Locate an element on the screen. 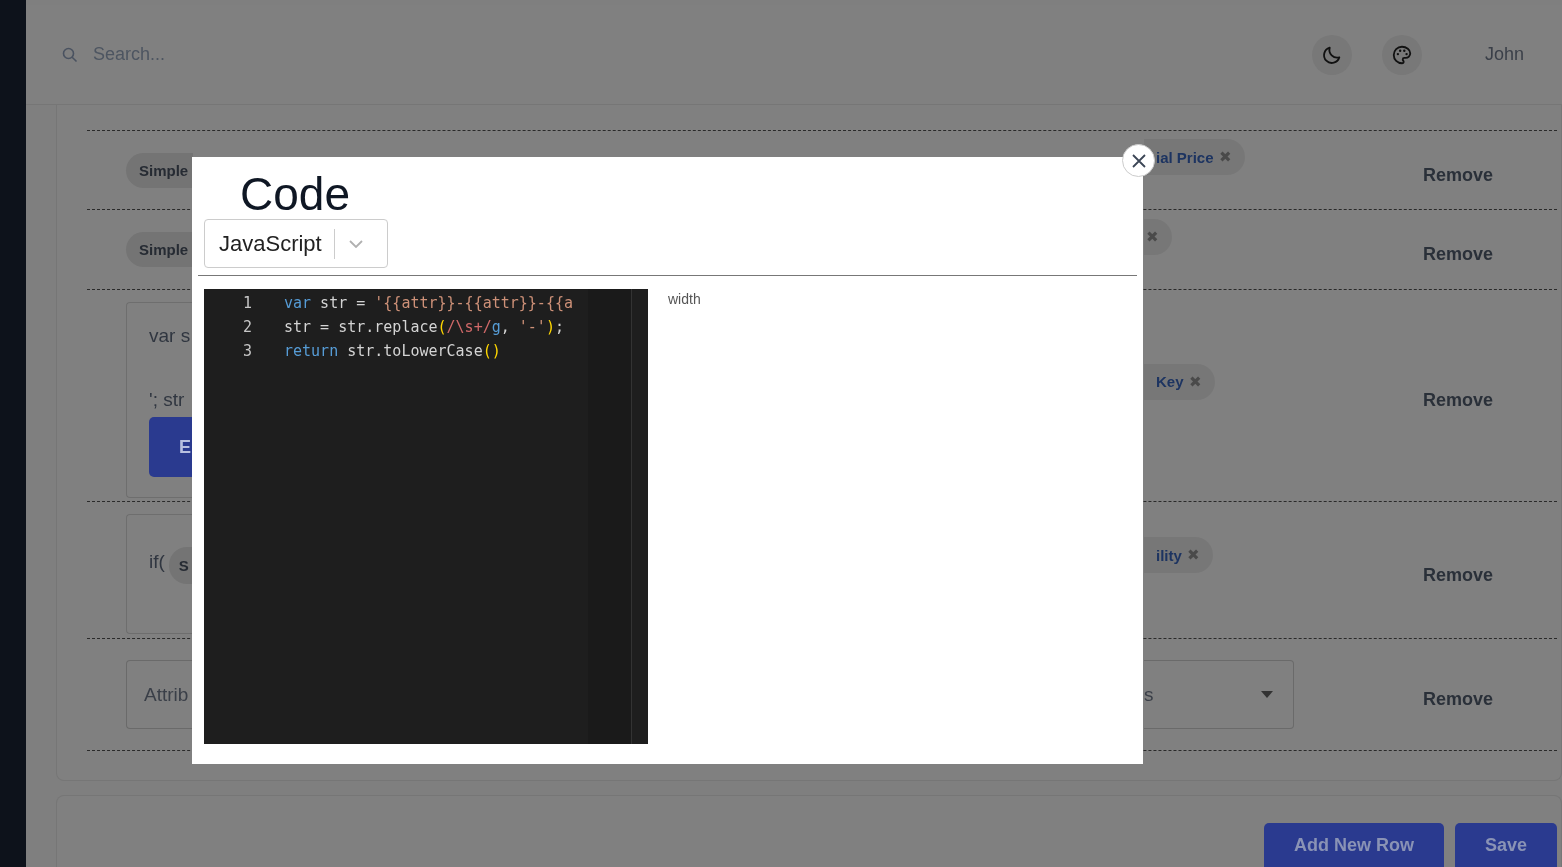 The image size is (1562, 867). action-button: Add New Row is located at coordinates (1353, 845).